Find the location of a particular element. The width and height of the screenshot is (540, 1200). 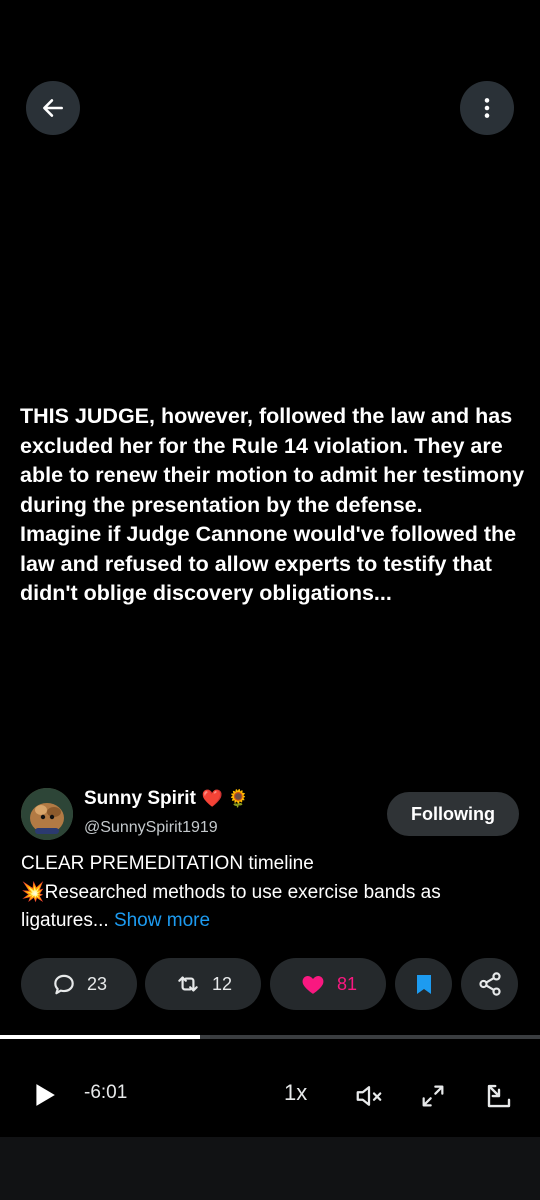

picture-in-picture-button is located at coordinates (499, 1096).